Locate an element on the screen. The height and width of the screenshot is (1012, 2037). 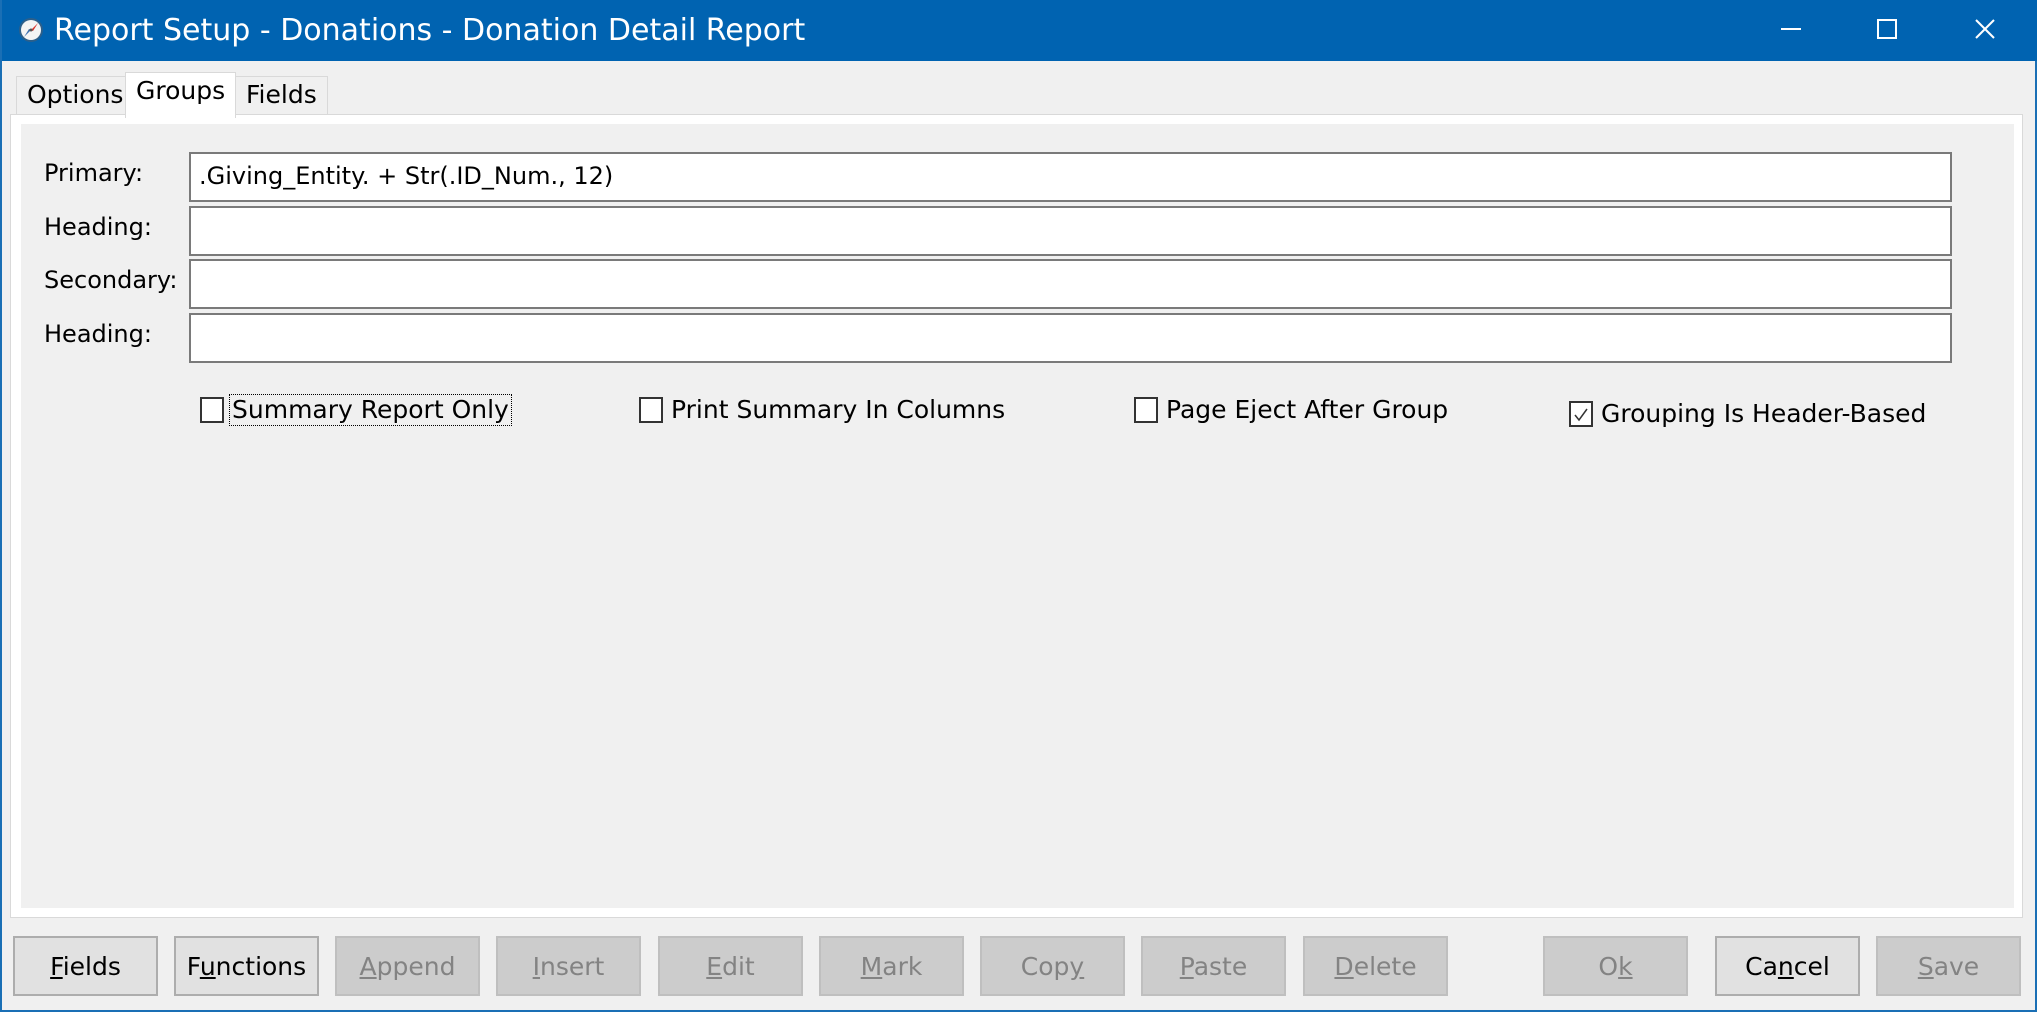
button-label: Paste is located at coordinates (1213, 966).